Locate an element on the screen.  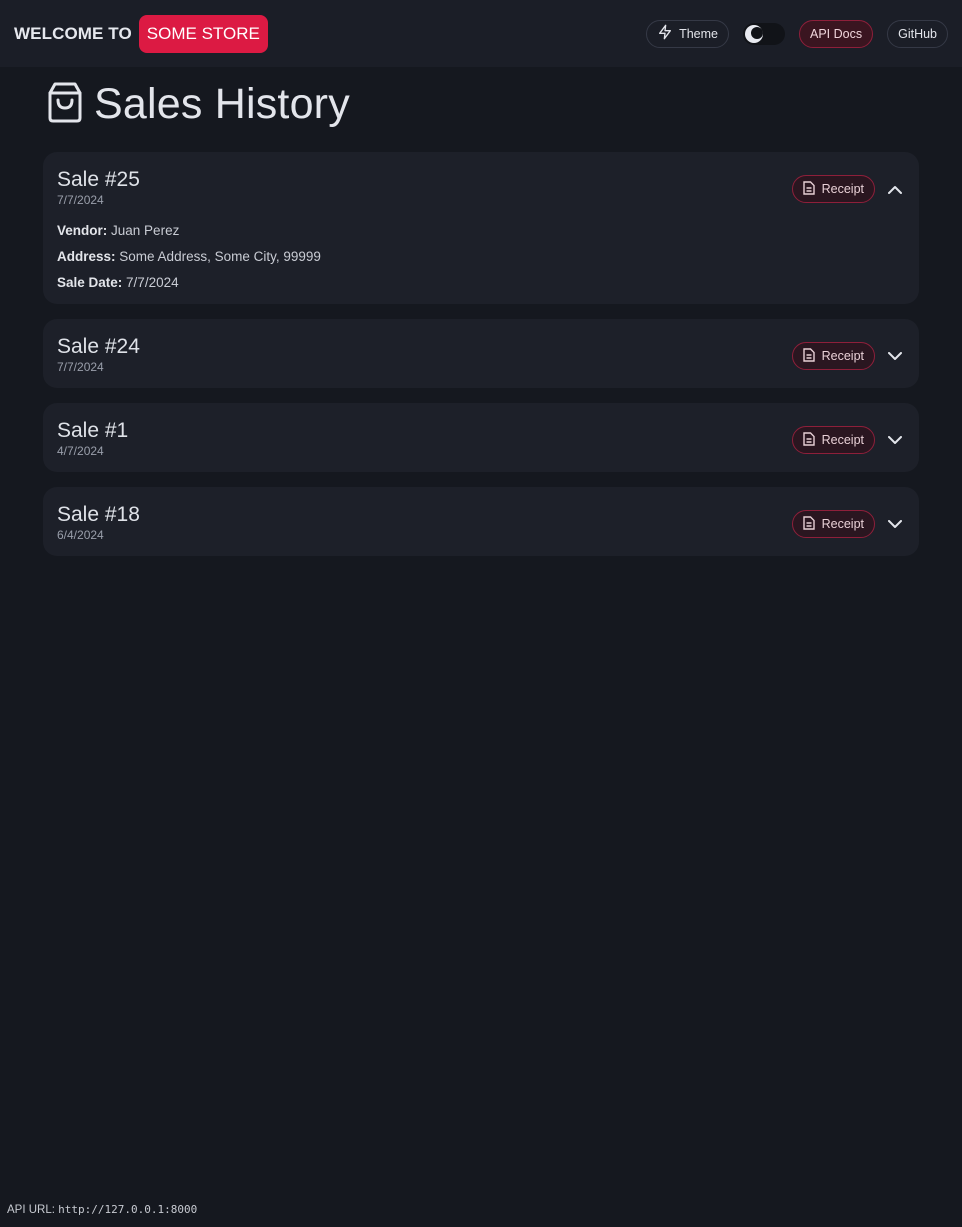
lightning-icon is located at coordinates (665, 33).